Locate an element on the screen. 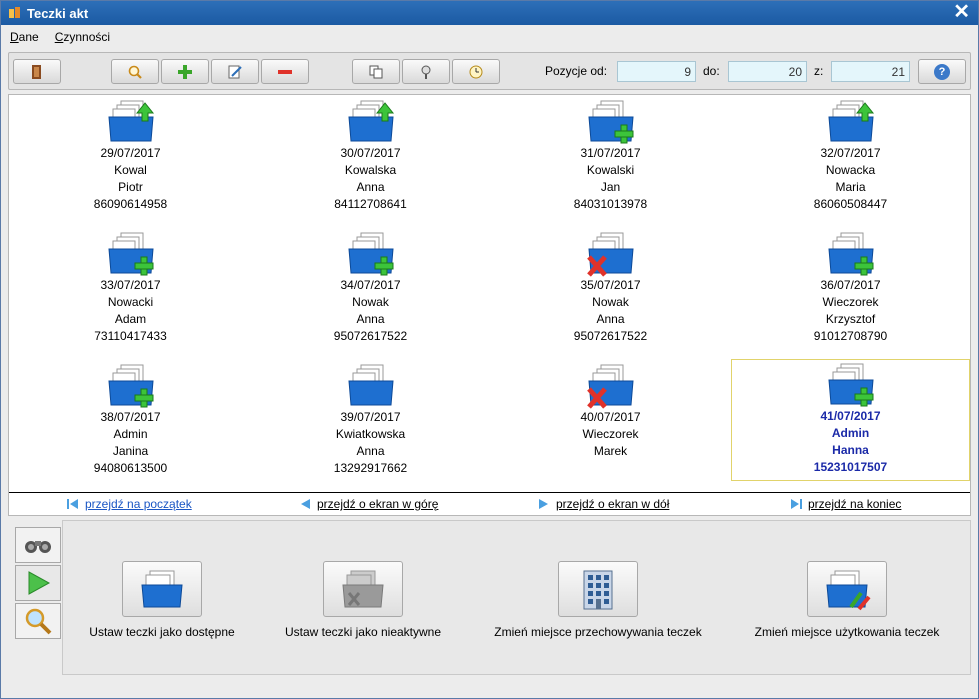 The height and width of the screenshot is (699, 979). folder-tile: 35/07/2017 Nowak Anna 95072617522 is located at coordinates (610, 290).